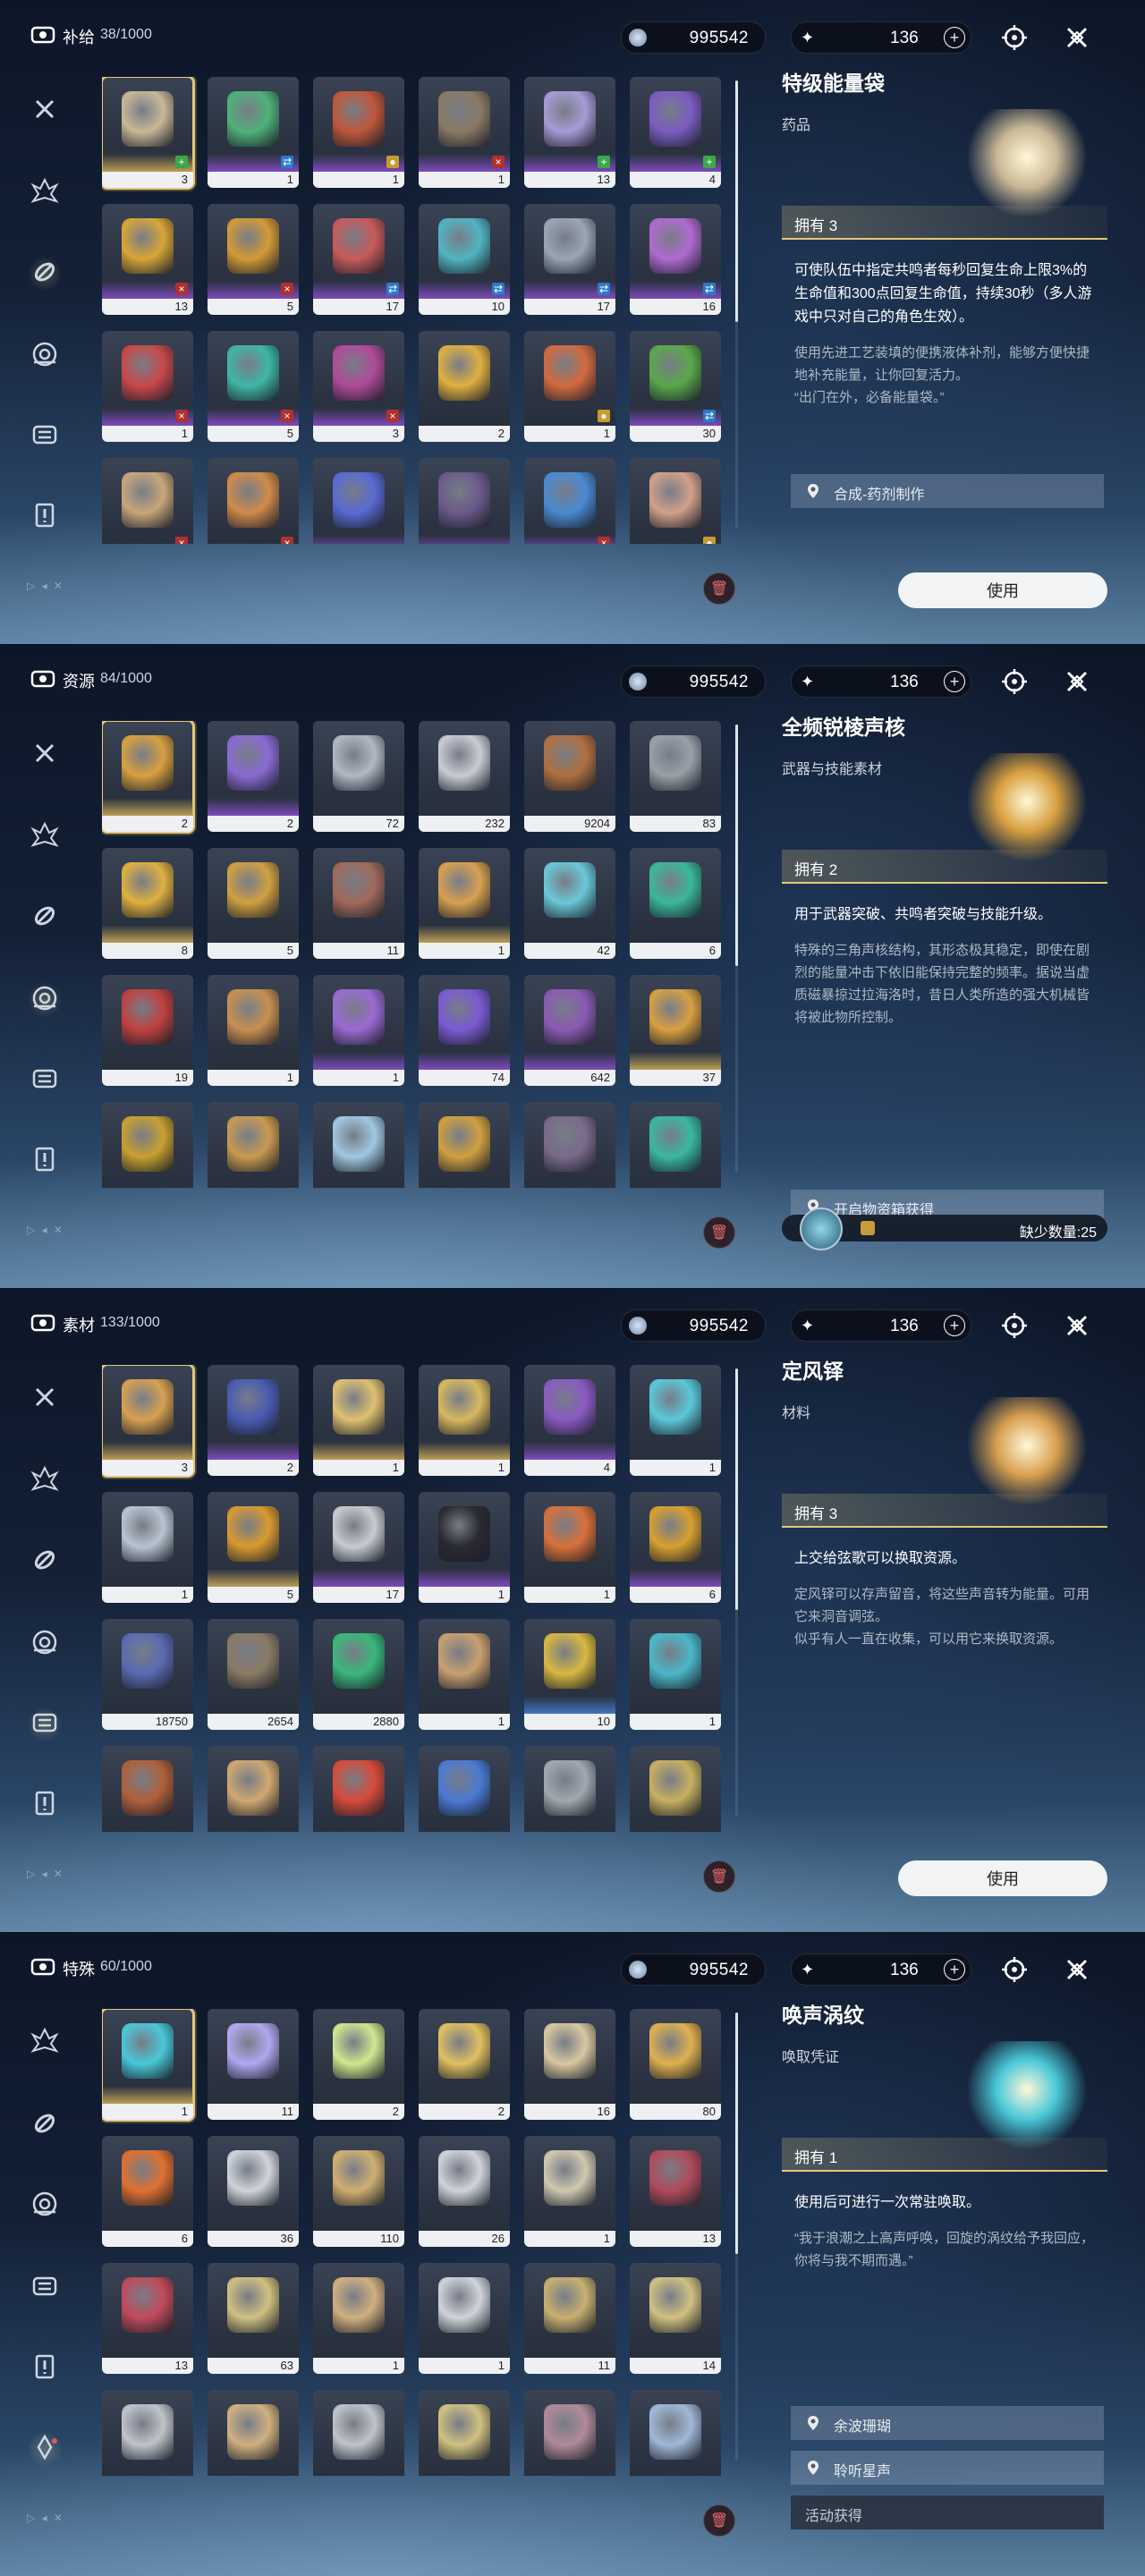 Image resolution: width=1145 pixels, height=2576 pixels. Describe the element at coordinates (569, 132) in the screenshot. I see `item-slot: +13` at that location.